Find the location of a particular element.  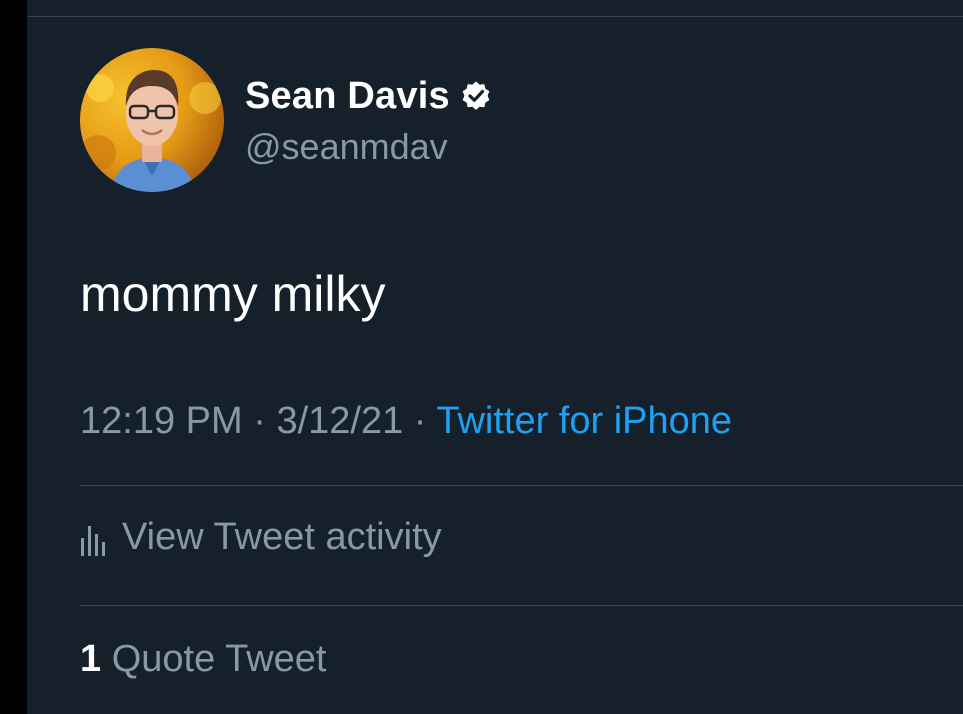

author-display-name: Sean Davis is located at coordinates (347, 96).